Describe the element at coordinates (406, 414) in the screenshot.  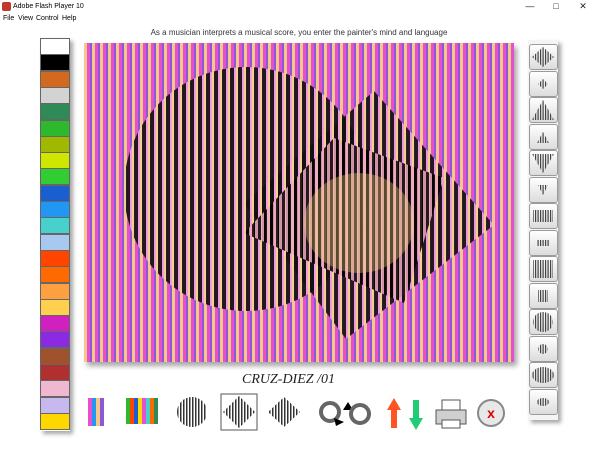
I see `move-up-down-button` at that location.